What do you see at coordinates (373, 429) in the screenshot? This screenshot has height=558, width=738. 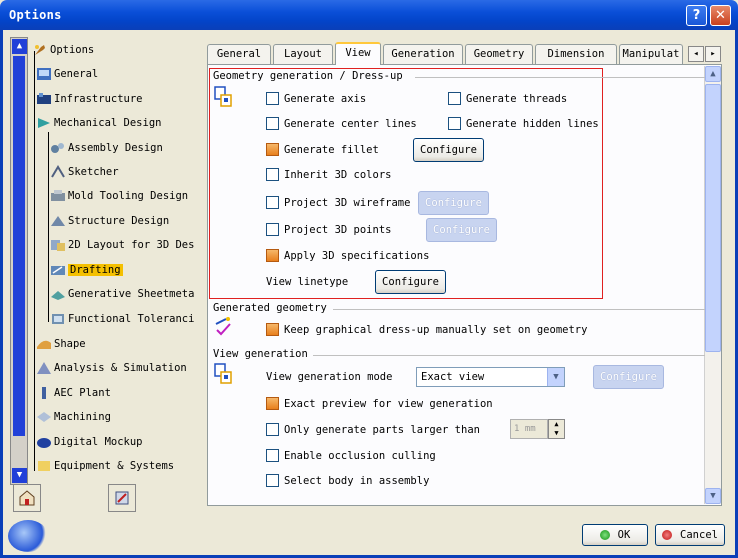 I see `only-larger-parts-checkbox: Only generate parts larger than` at bounding box center [373, 429].